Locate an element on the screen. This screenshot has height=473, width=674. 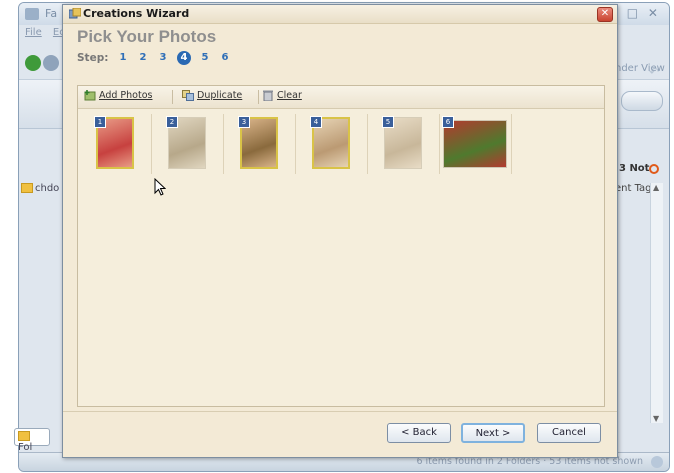
app-icon is located at coordinates (32, 14).